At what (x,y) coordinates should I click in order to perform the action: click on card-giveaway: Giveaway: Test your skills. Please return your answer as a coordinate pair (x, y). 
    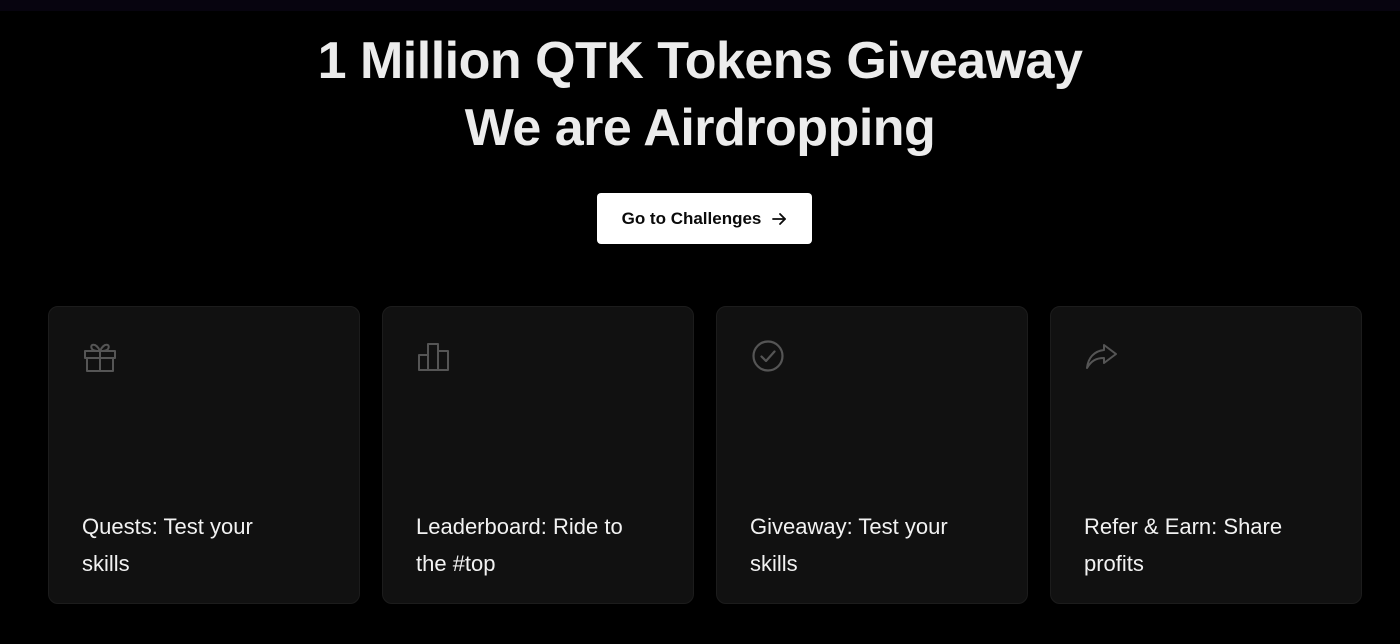
    Looking at the image, I should click on (872, 455).